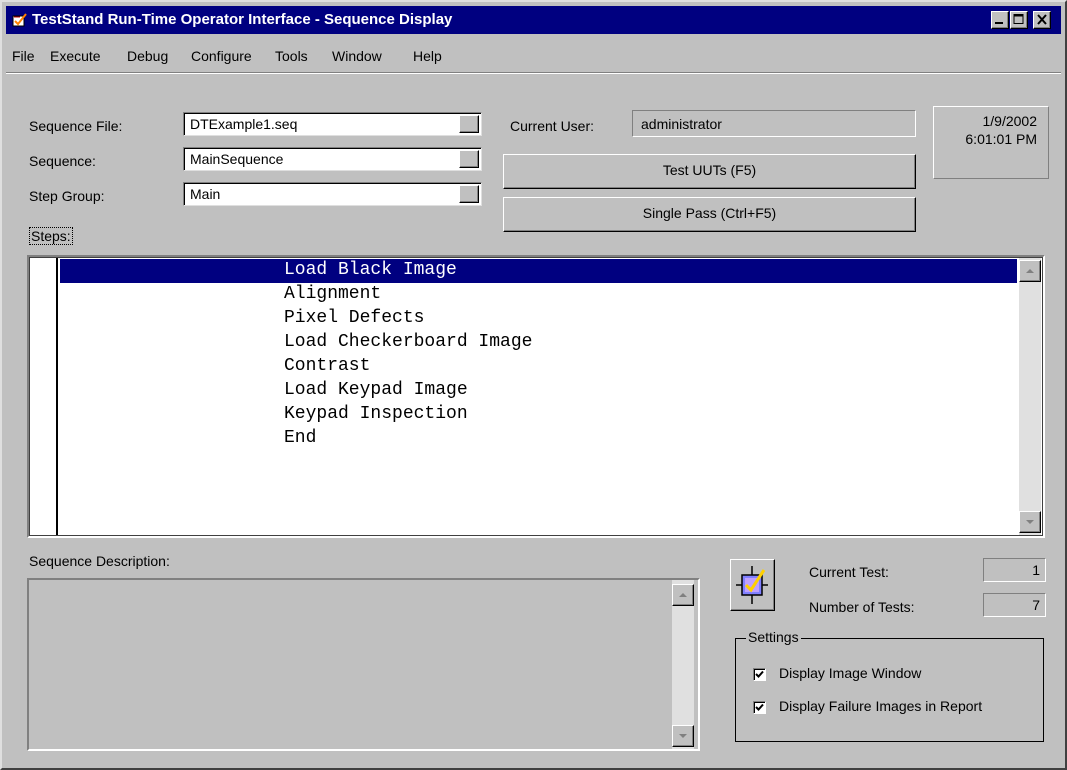 This screenshot has width=1067, height=770. What do you see at coordinates (1036, 570) in the screenshot?
I see `current-test-value: 1` at bounding box center [1036, 570].